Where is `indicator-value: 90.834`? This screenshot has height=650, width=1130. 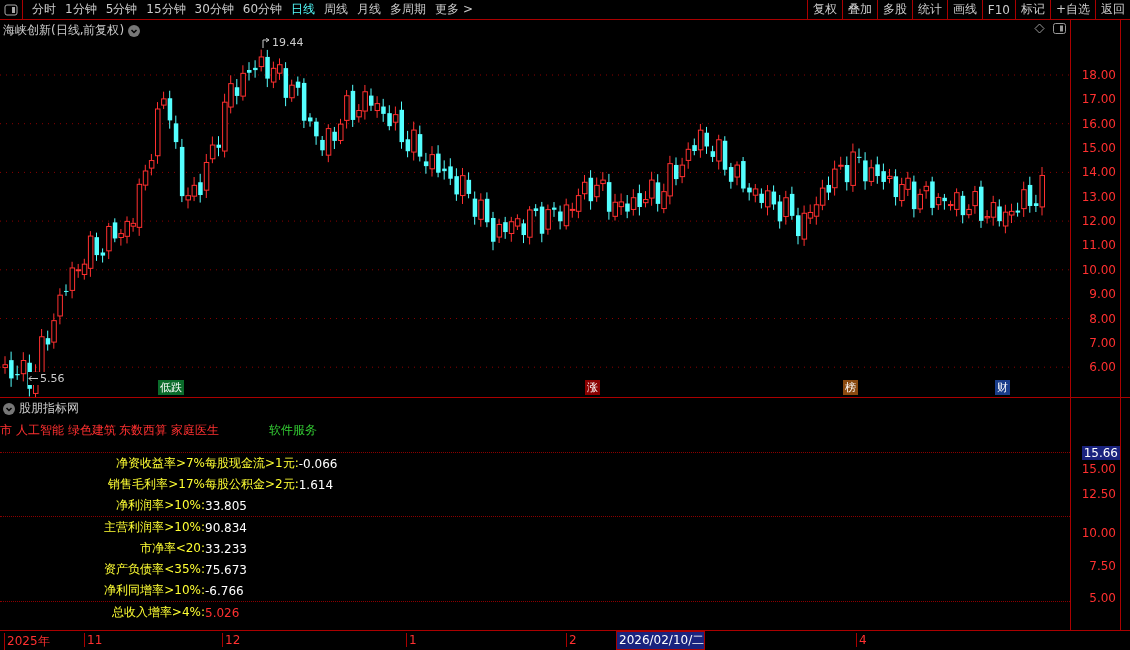 indicator-value: 90.834 is located at coordinates (226, 527).